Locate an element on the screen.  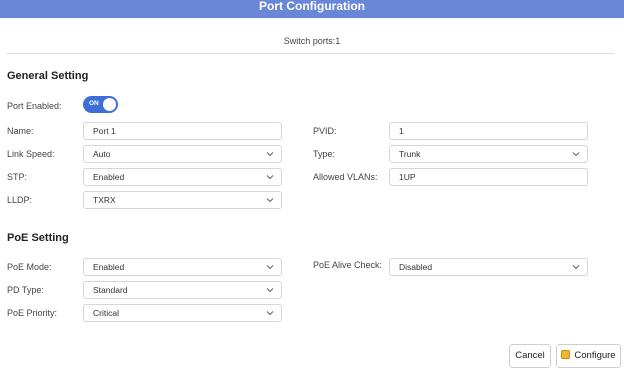
name-input: Port 1 is located at coordinates (182, 131).